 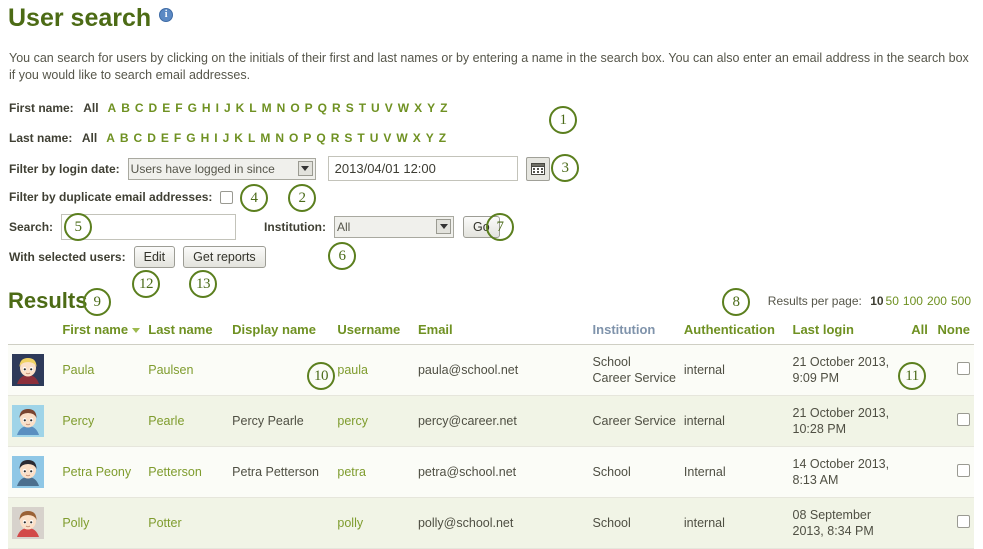 What do you see at coordinates (937, 301) in the screenshot?
I see `results-per-page-200: 200` at bounding box center [937, 301].